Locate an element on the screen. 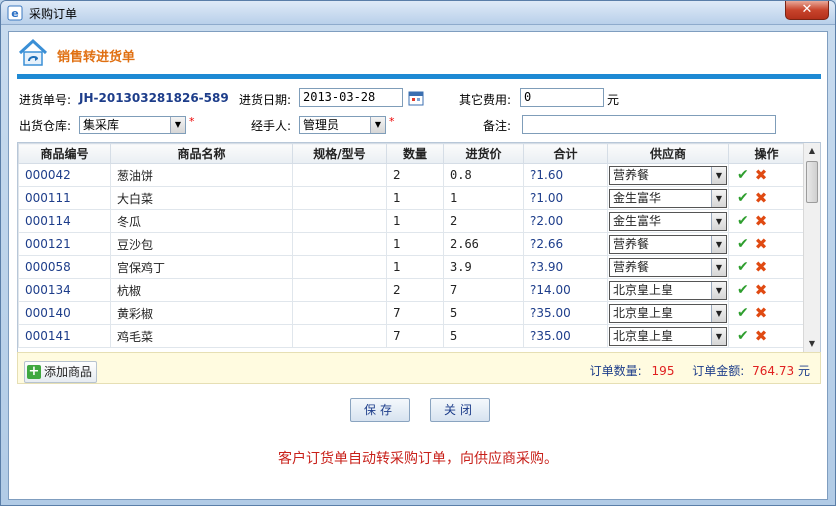 The image size is (836, 506). add-product-label: 添加商品 is located at coordinates (68, 372).